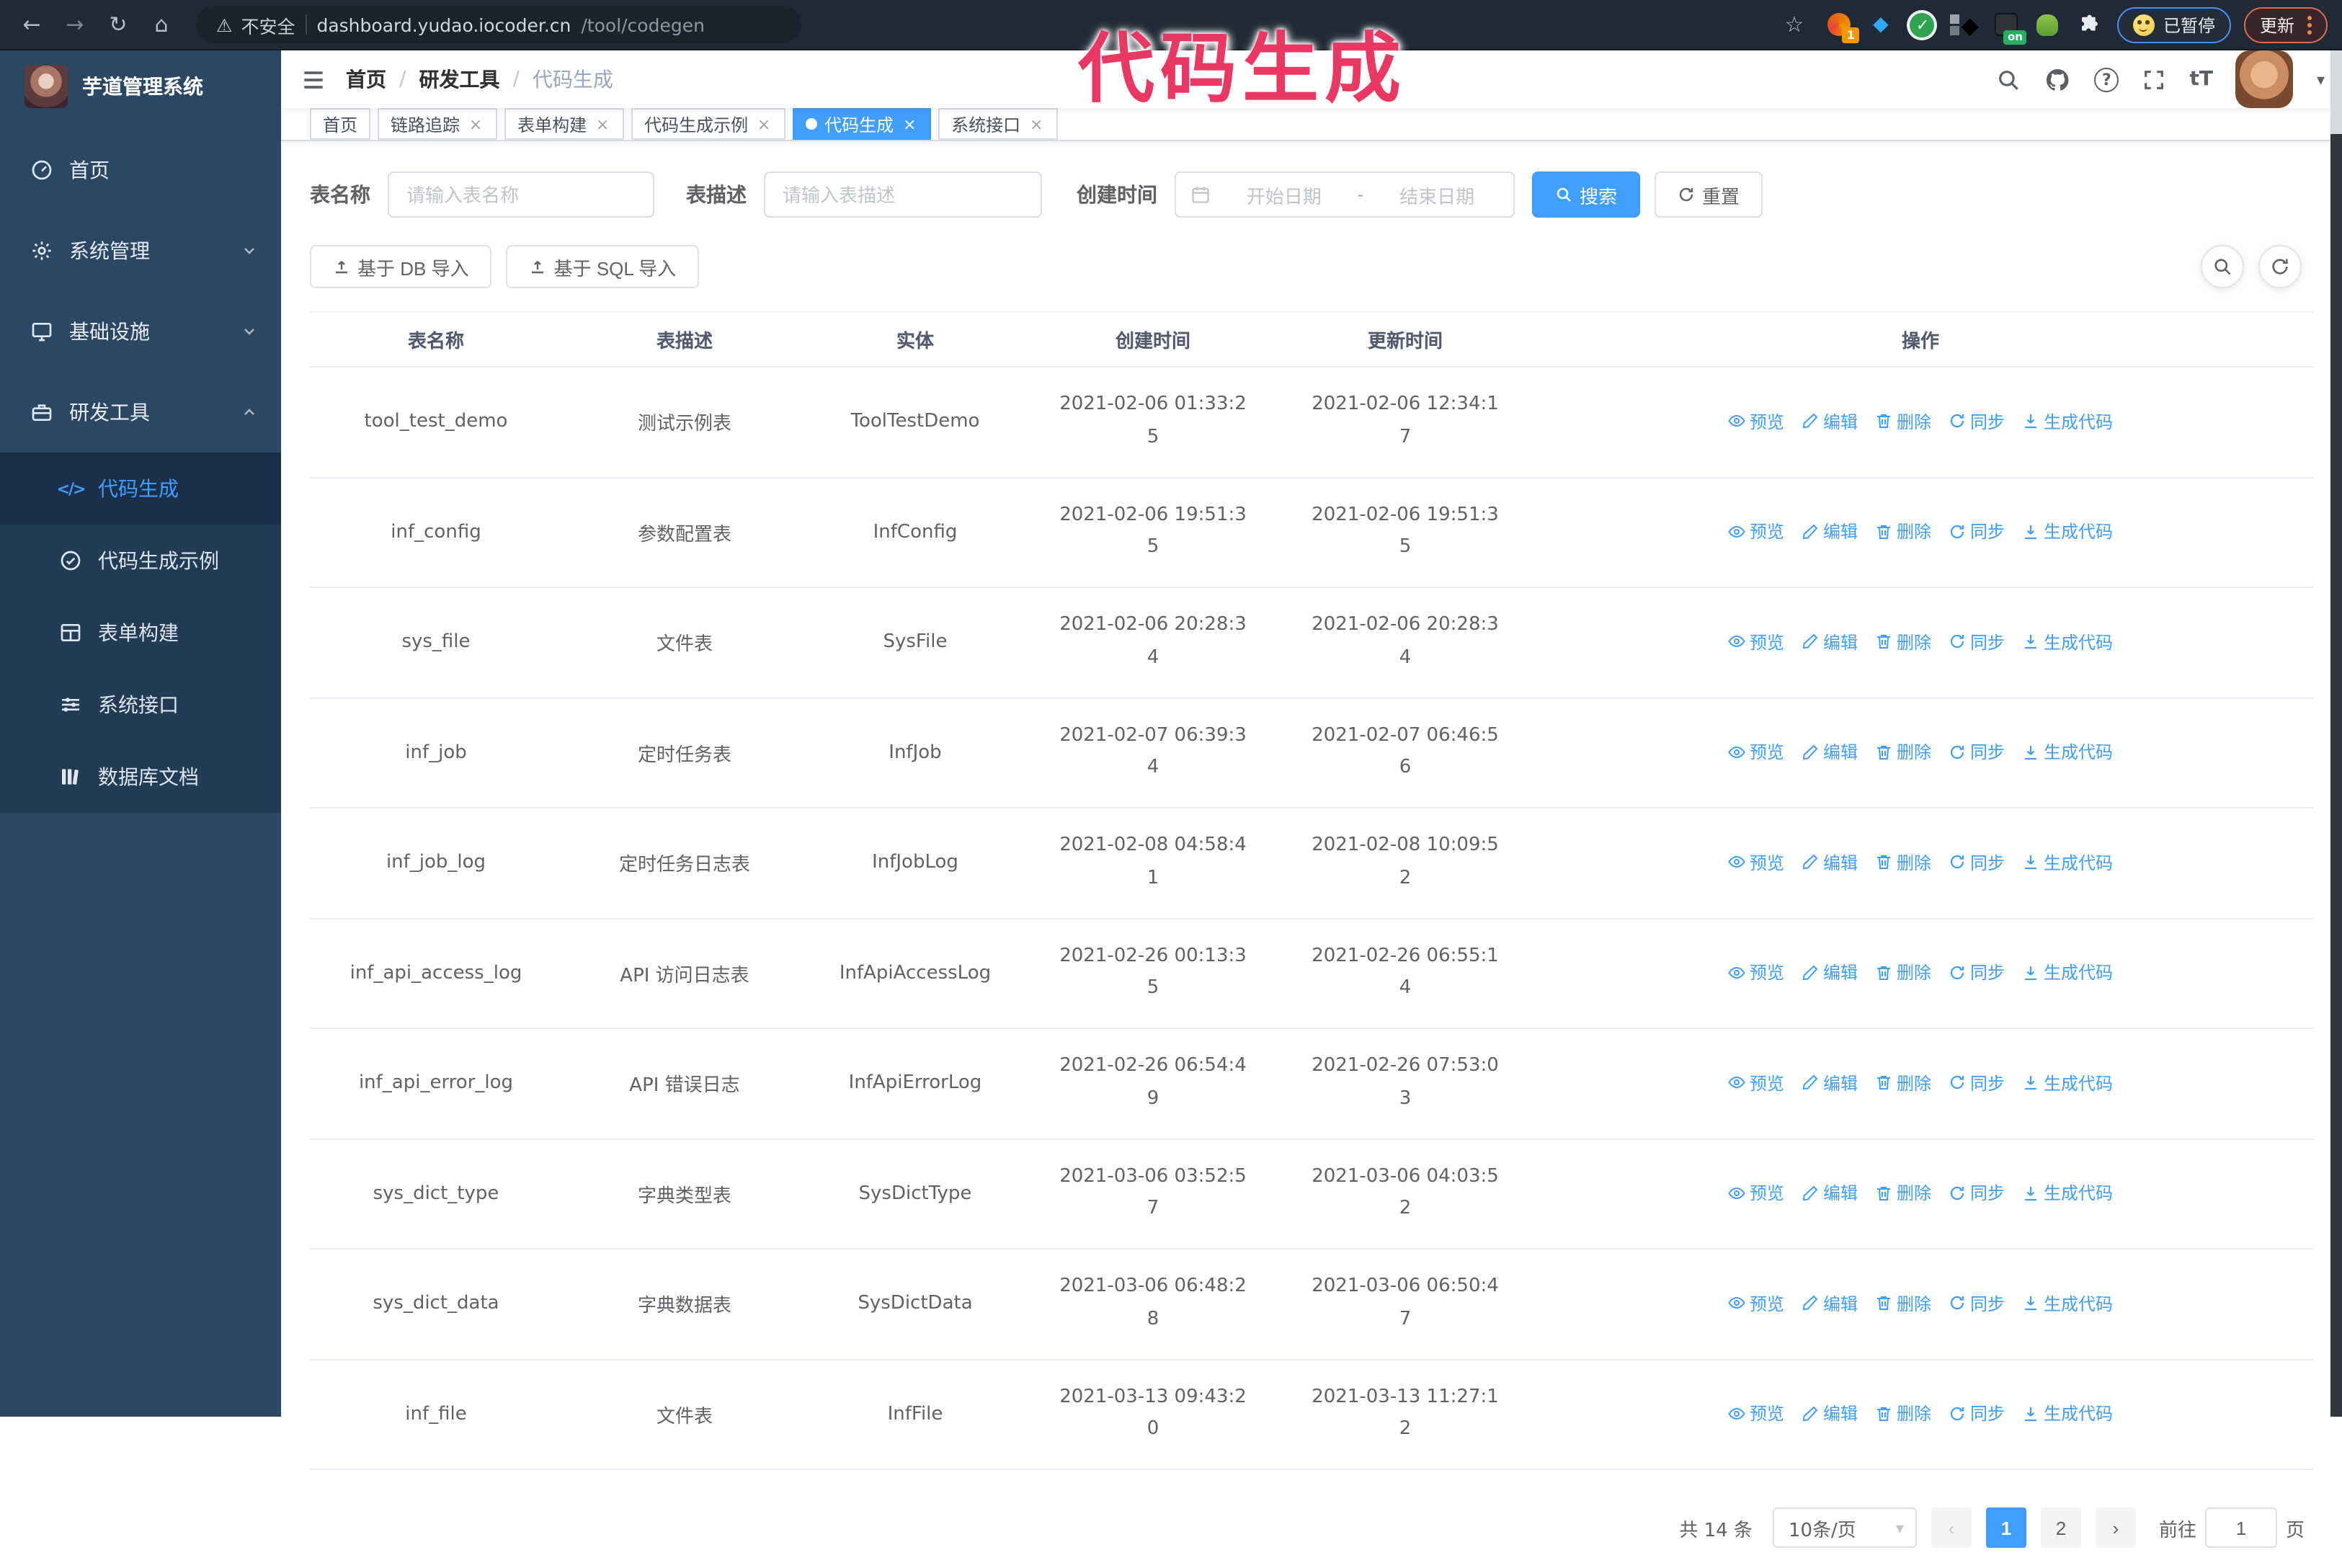  What do you see at coordinates (2173, 24) in the screenshot?
I see `profile-paused-button: 已暂停` at bounding box center [2173, 24].